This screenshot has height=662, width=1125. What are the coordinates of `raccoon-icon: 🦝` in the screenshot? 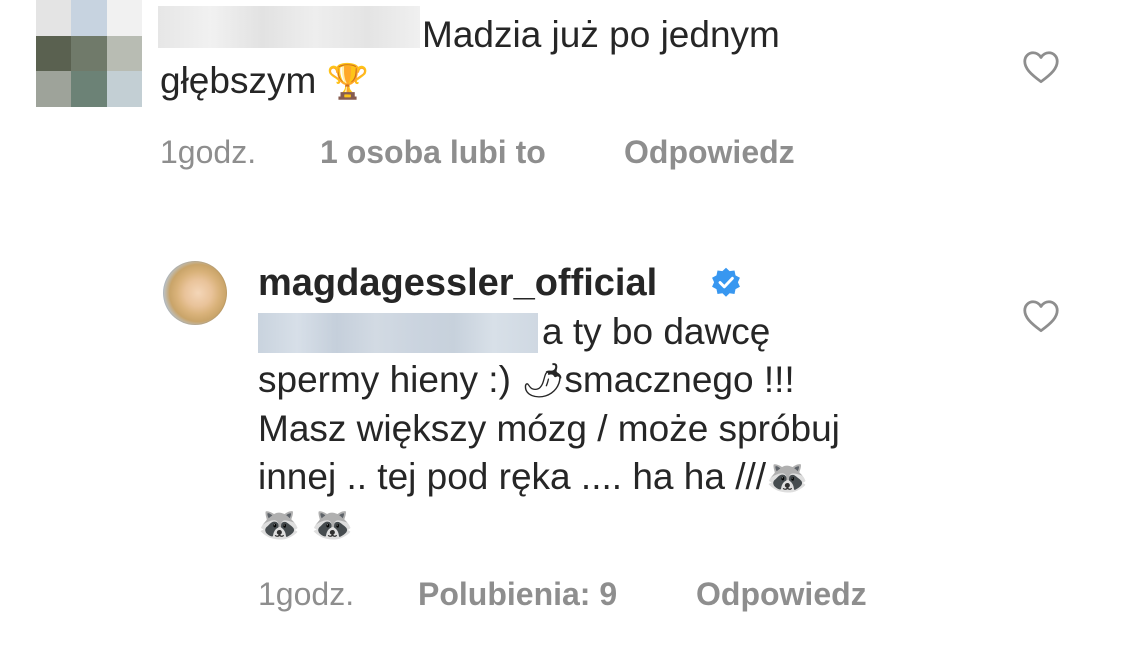 It's located at (787, 477).